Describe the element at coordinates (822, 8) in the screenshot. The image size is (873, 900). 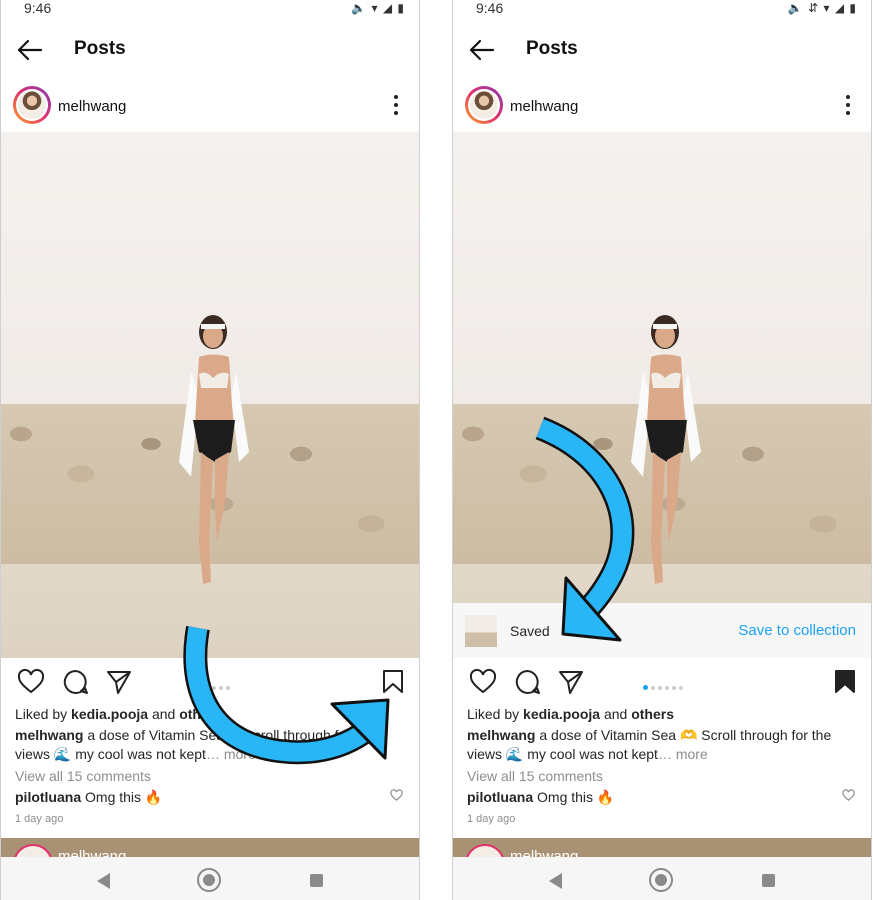
I see `status-icons: 🔈 ⇵ ▾ ◢ ▮` at that location.